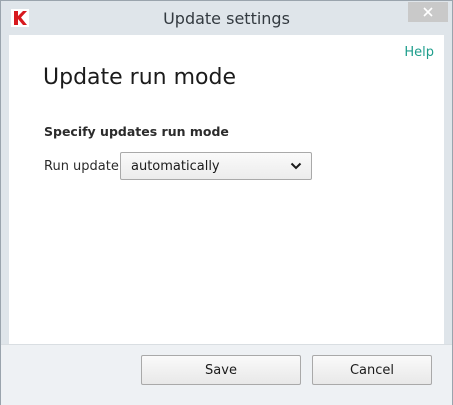 The height and width of the screenshot is (405, 453). I want to click on dialog-footer: Save Cancel, so click(226, 374).